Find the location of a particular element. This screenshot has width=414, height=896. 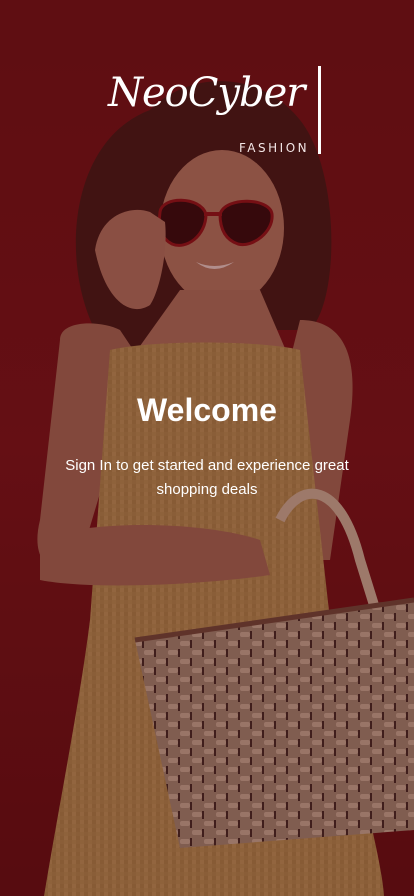

brand-logo: NeoCyber FASHION is located at coordinates (216, 112).